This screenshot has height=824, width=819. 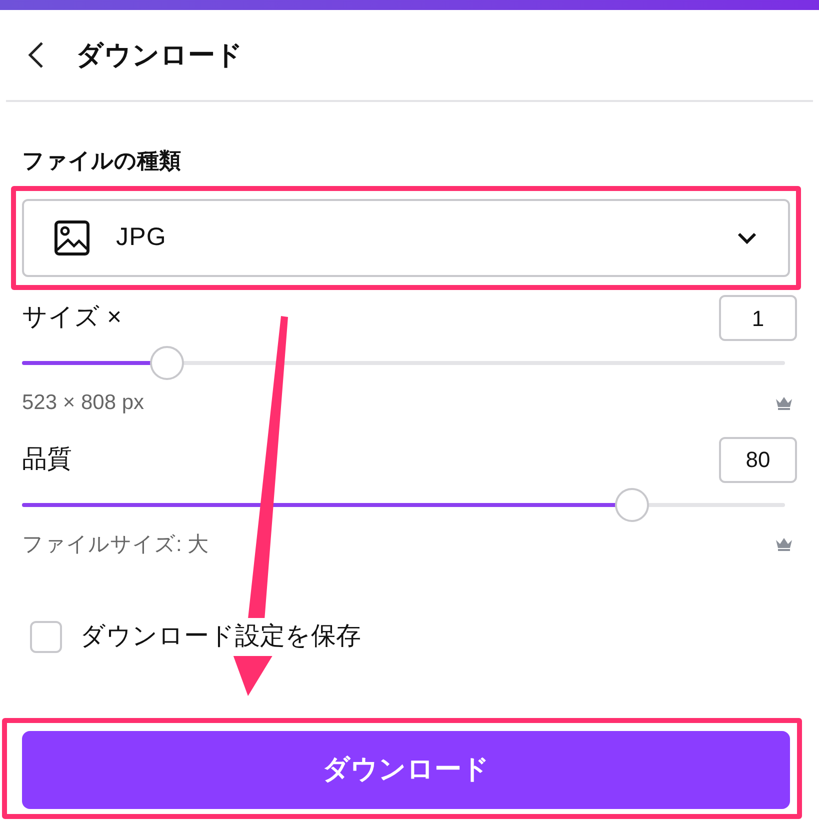 I want to click on slider-label: サイズ ×, so click(x=72, y=318).